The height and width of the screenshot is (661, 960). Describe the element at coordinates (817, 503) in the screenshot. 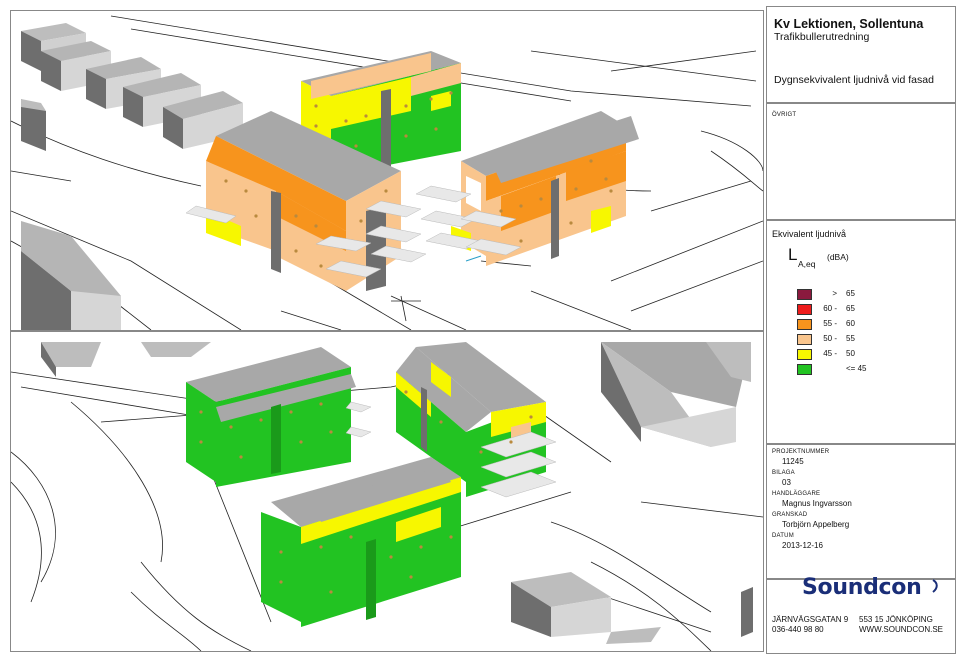

I see `handler-value: Magnus Ingvarsson` at that location.